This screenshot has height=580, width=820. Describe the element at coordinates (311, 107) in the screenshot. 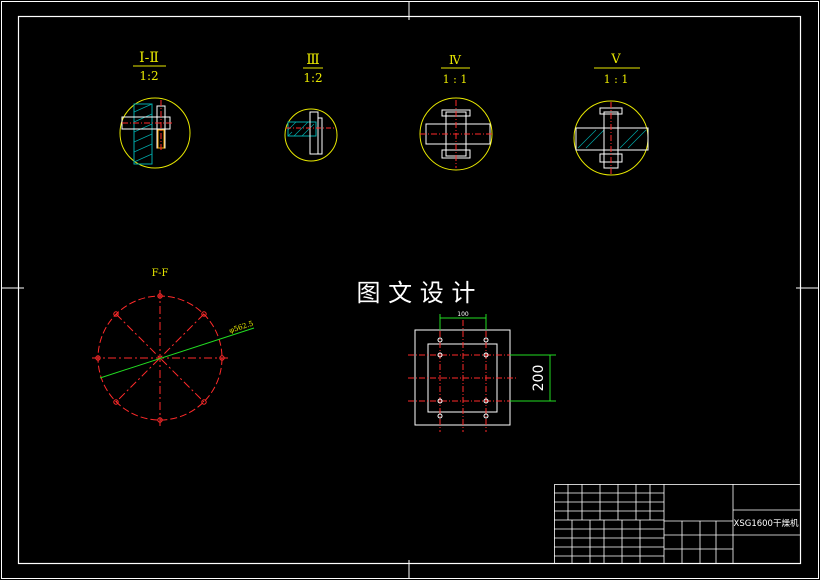

I see `detail-view-3: Ⅲ 1:2` at that location.